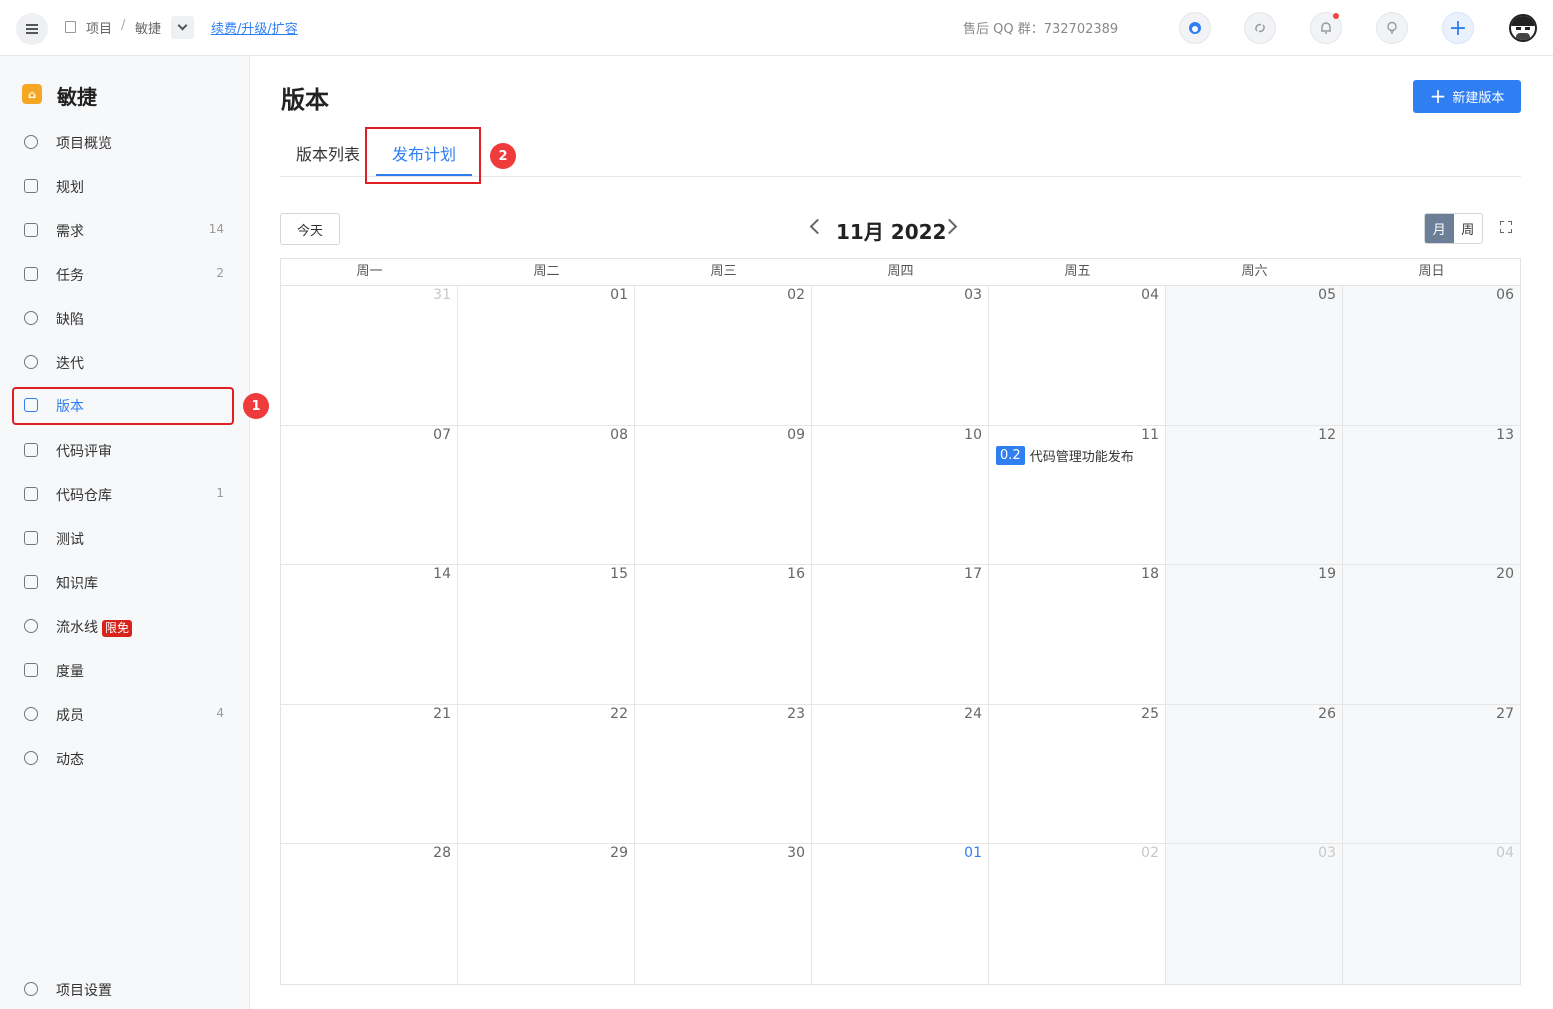 This screenshot has height=1009, width=1553. What do you see at coordinates (77, 97) in the screenshot?
I see `project-name: 敏捷` at bounding box center [77, 97].